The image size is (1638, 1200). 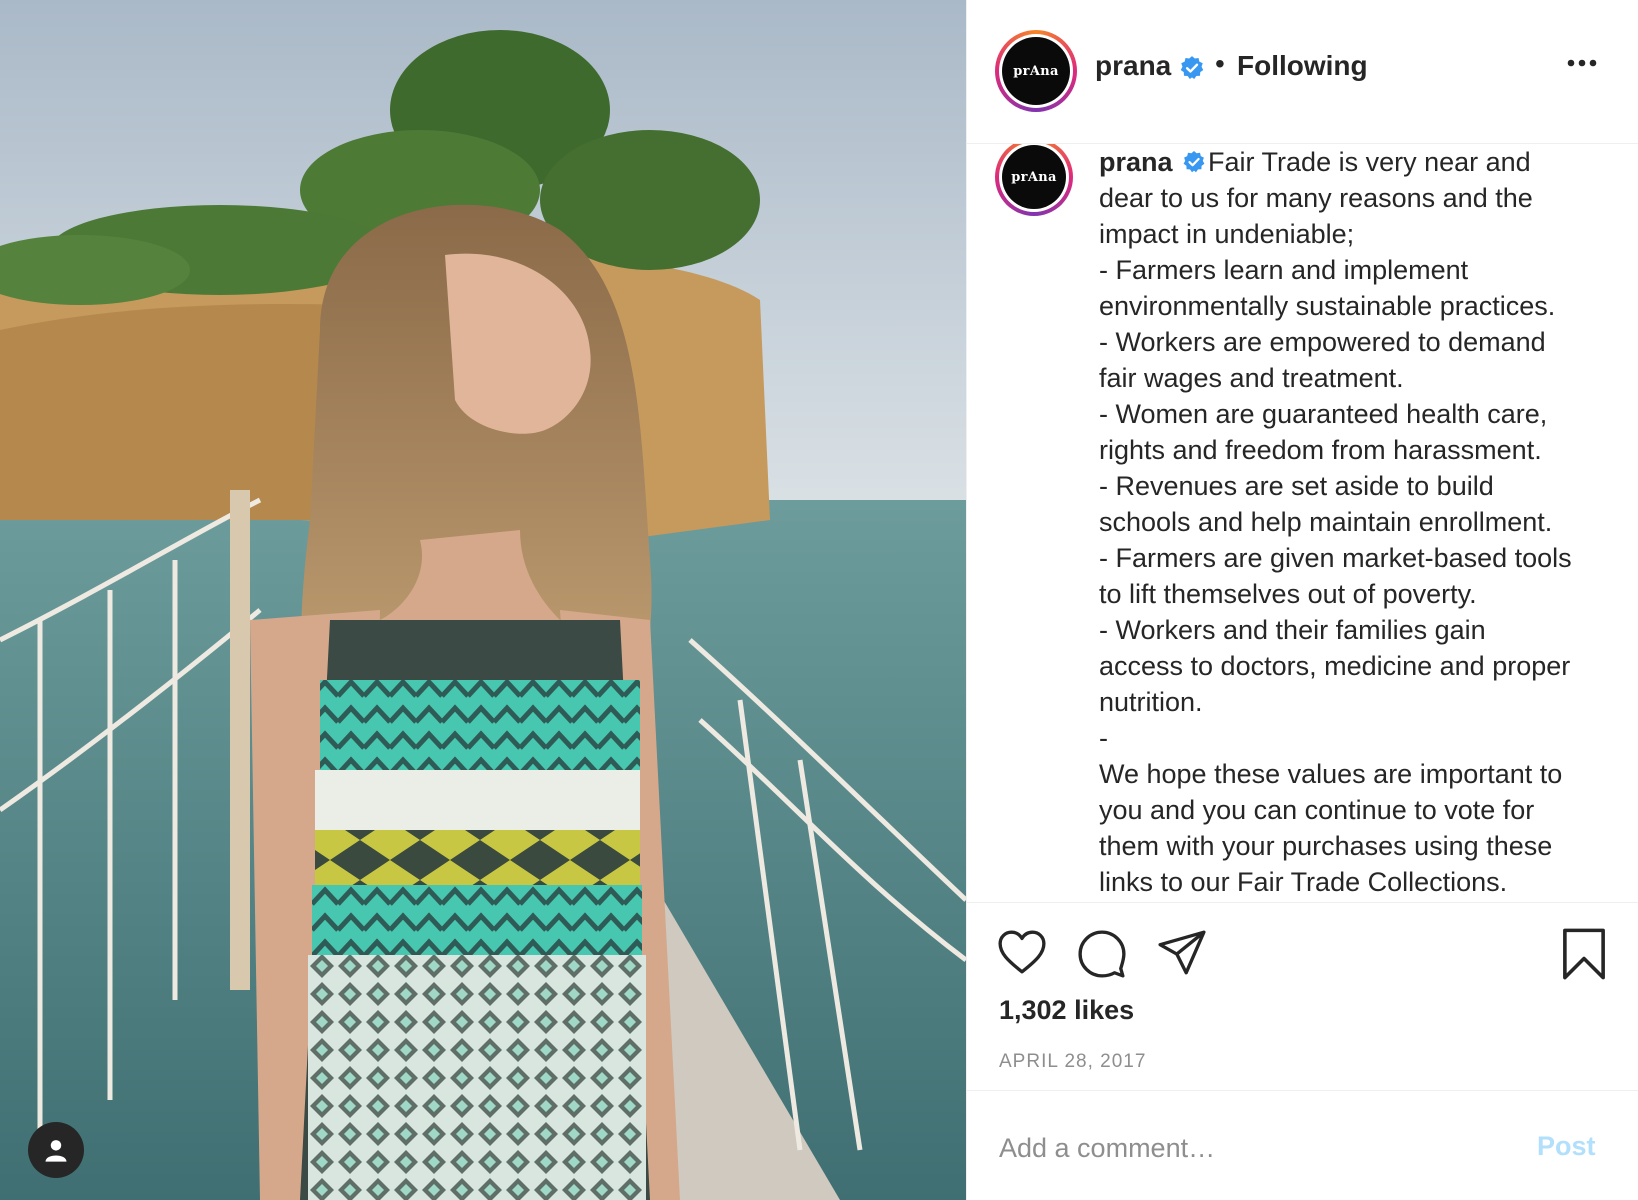 What do you see at coordinates (1227, 234) in the screenshot?
I see `caption-line: impact in undeniable;` at bounding box center [1227, 234].